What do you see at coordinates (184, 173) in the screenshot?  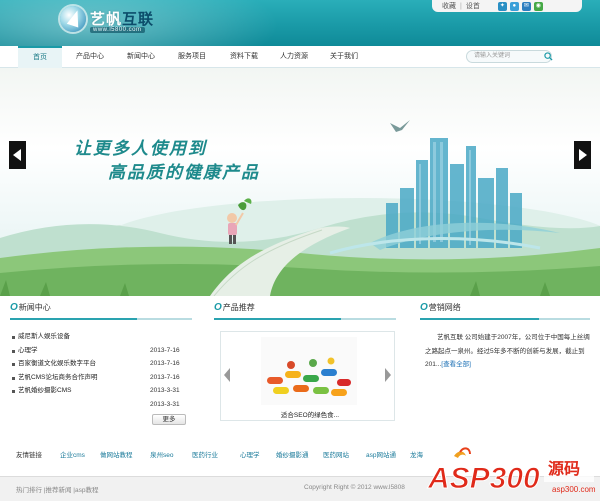 I see `banner-slogan-line2: 高品质的健康产品` at bounding box center [184, 173].